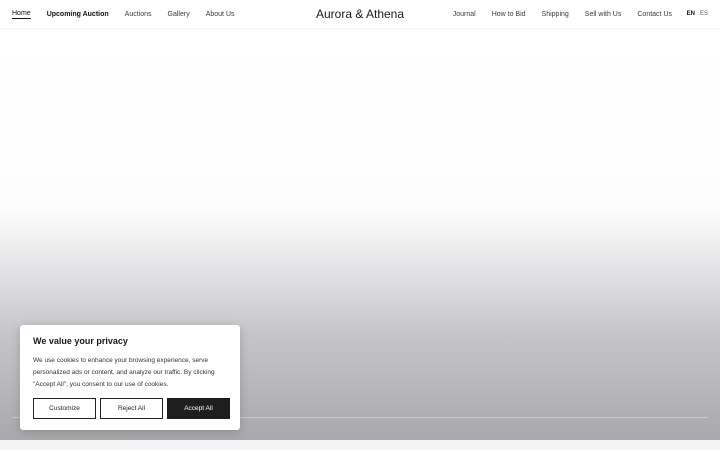 Image resolution: width=720 pixels, height=450 pixels. Describe the element at coordinates (603, 14) in the screenshot. I see `nav-sell-with-us-link: Sell with Us` at that location.